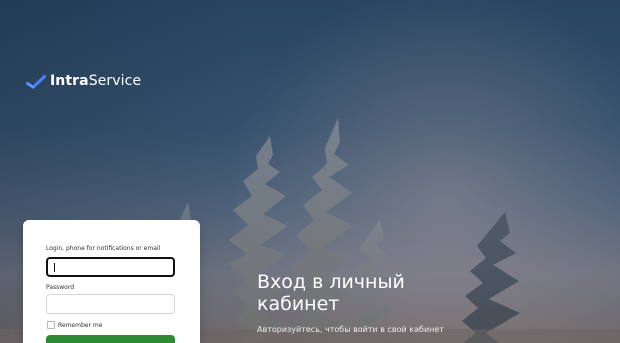  What do you see at coordinates (60, 287) in the screenshot?
I see `password-field-label: Password` at bounding box center [60, 287].